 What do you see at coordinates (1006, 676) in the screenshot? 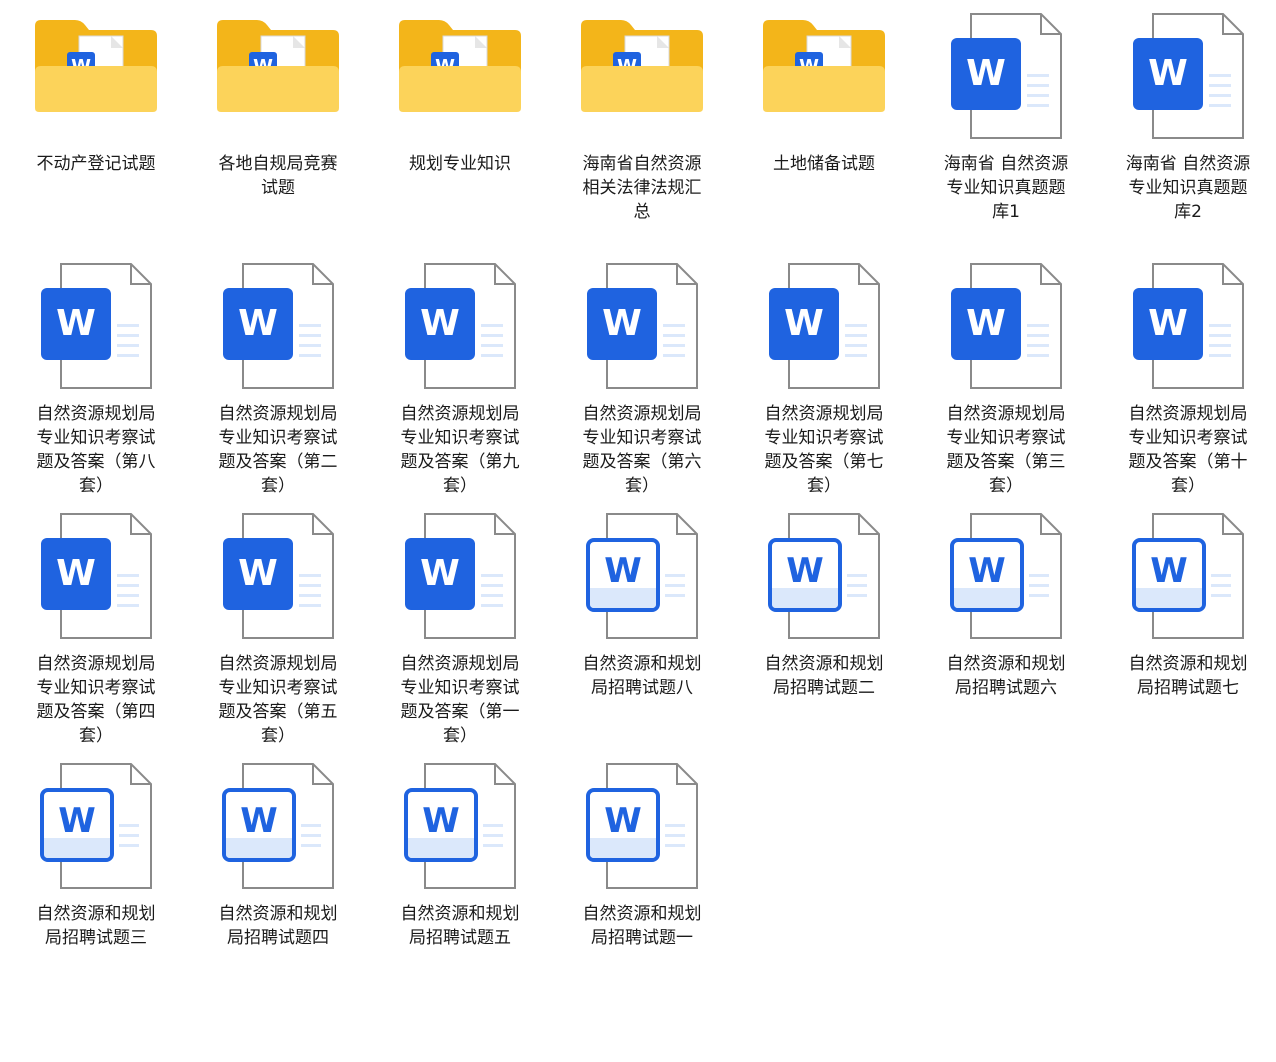
I see `file-name: 自然资源和规划局招聘试题六` at bounding box center [1006, 676].